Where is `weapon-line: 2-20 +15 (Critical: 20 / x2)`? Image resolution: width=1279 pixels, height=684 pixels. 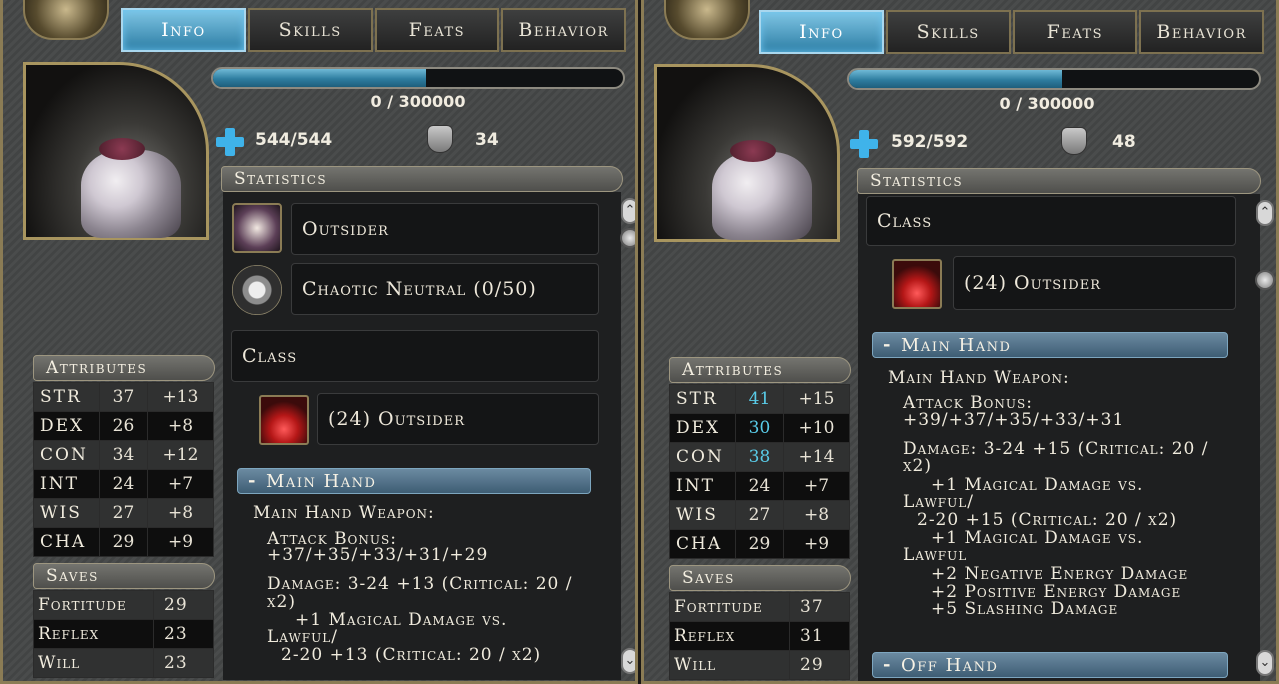 weapon-line: 2-20 +15 (Critical: 20 / x2) is located at coordinates (1047, 520).